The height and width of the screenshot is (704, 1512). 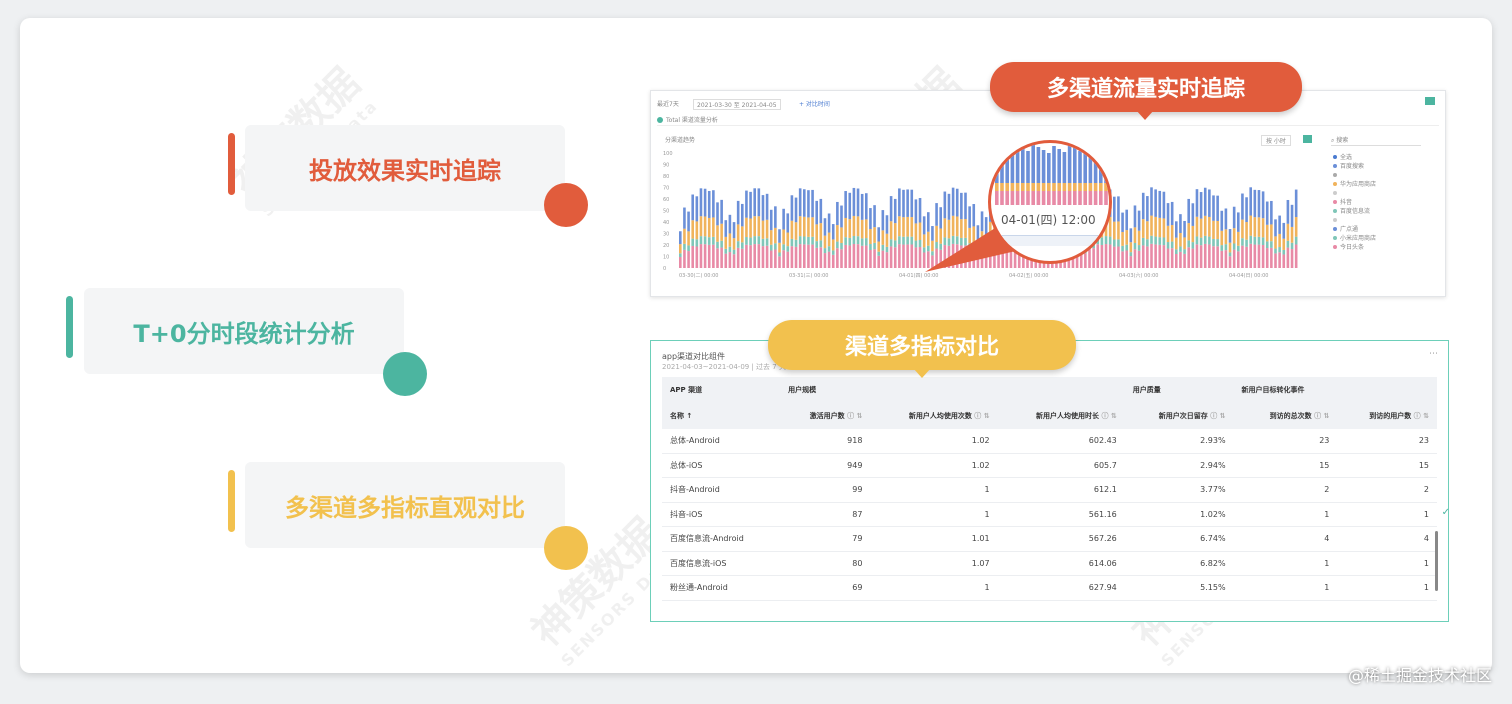 What do you see at coordinates (1383, 247) in the screenshot?
I see `legend-item: 今日头条` at bounding box center [1383, 247].